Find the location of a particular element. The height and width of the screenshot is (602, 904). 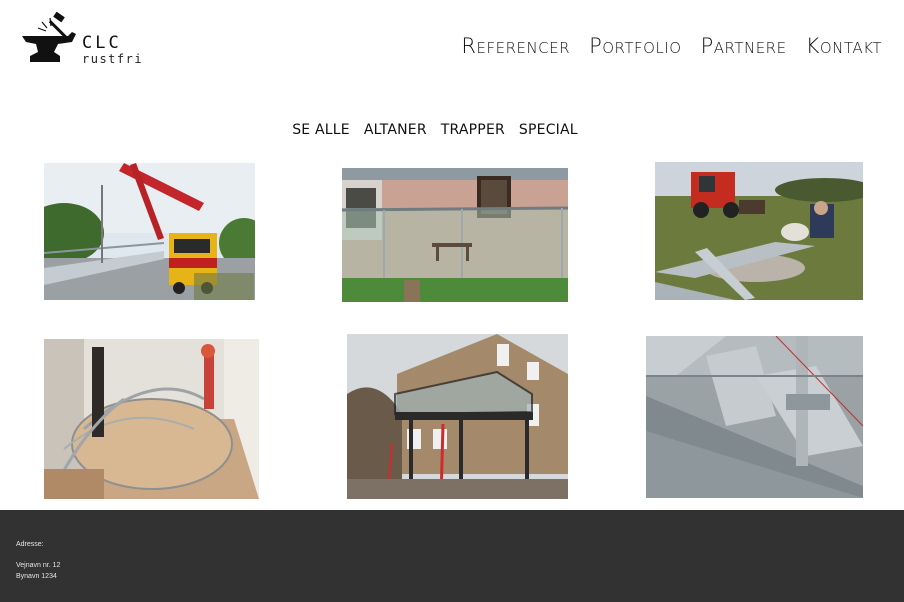

brand-logo: CLC rustfri is located at coordinates (81, 41).